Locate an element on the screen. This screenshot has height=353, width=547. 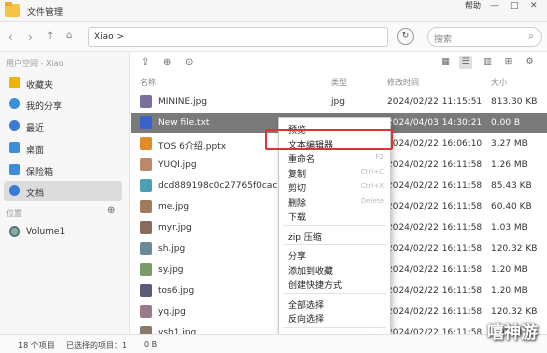
search-input: 搜索 ⌕ is located at coordinates (484, 37).